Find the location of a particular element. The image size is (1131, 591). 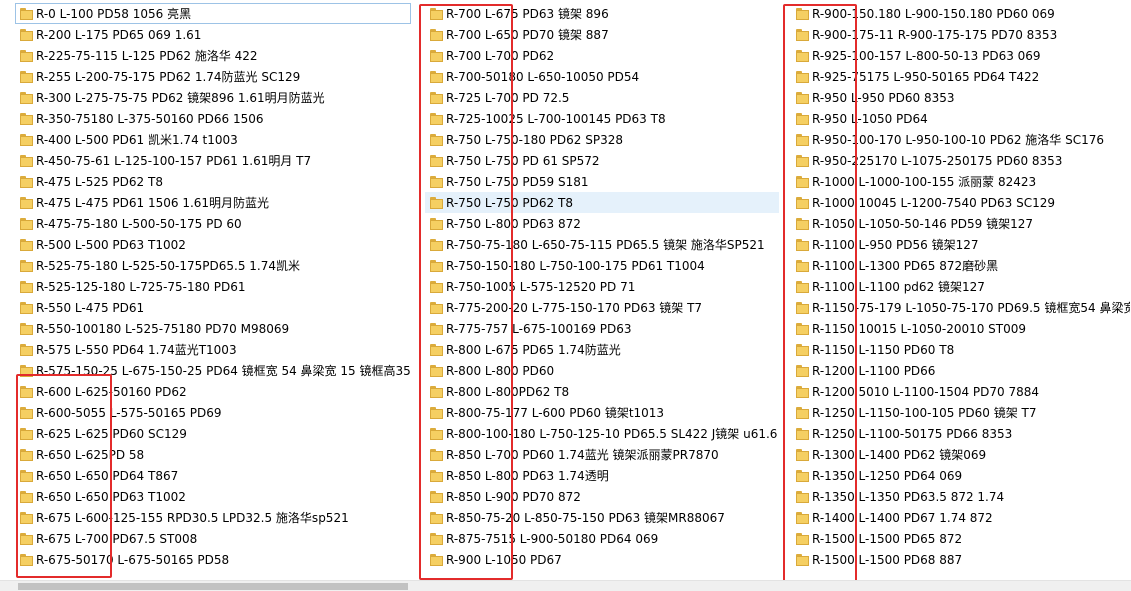

folder-item: R-1350 L-1250 PD64 069 is located at coordinates (961, 475).